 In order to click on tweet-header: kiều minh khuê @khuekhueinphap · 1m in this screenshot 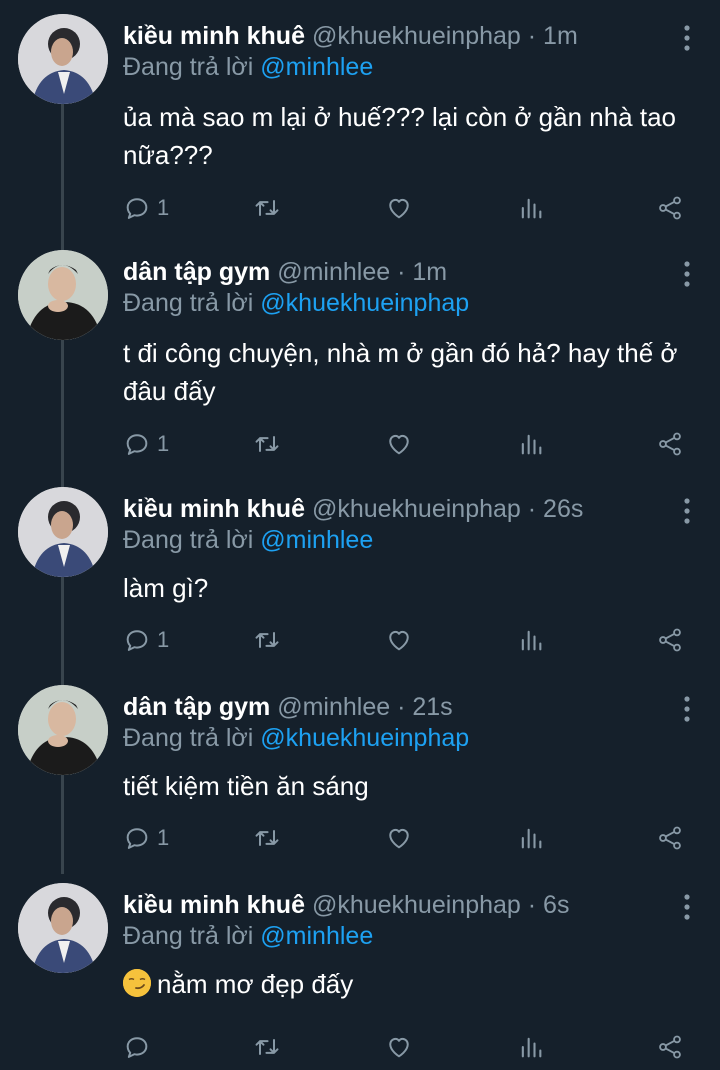, I will do `click(350, 36)`.